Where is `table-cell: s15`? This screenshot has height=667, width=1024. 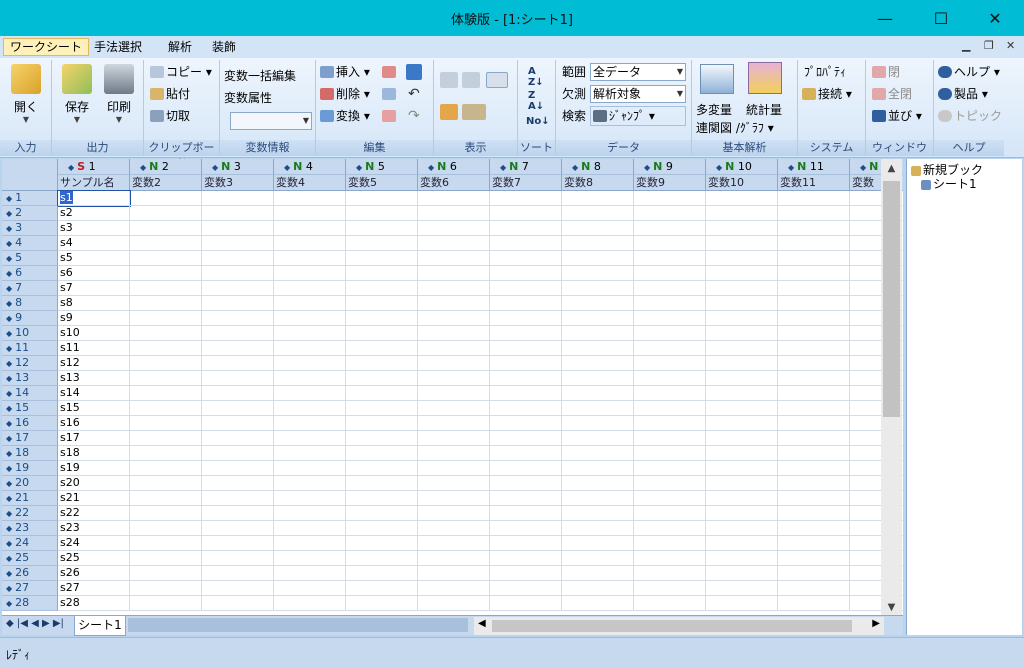
table-cell: s15 is located at coordinates (94, 408).